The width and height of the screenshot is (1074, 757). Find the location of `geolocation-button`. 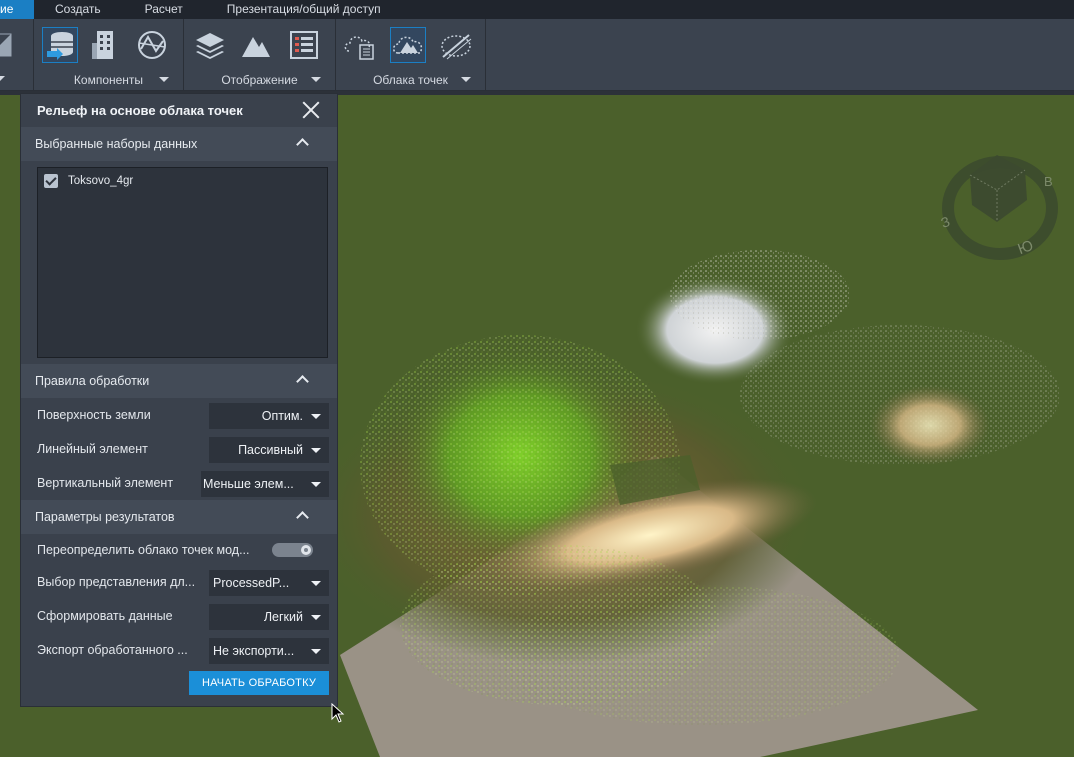

geolocation-button is located at coordinates (152, 45).